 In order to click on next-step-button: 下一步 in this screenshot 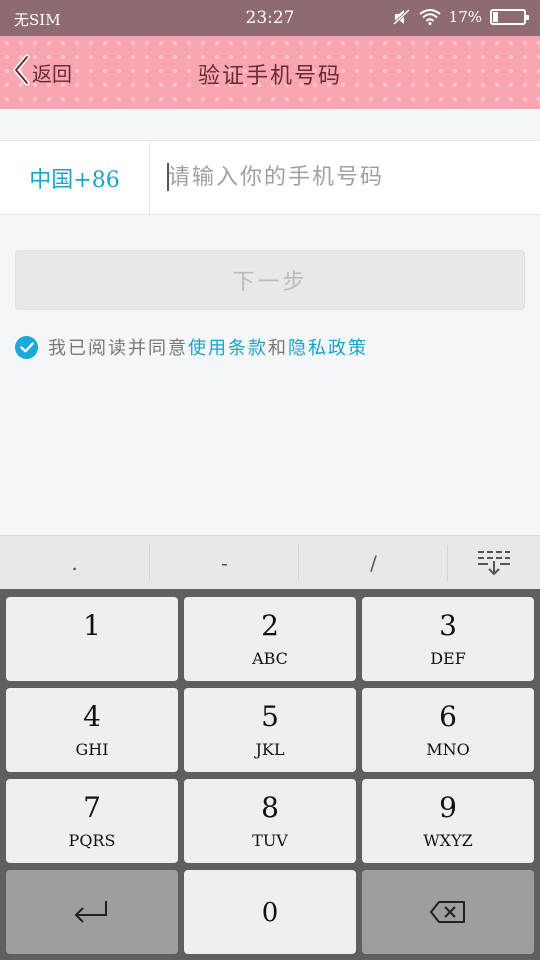, I will do `click(270, 280)`.